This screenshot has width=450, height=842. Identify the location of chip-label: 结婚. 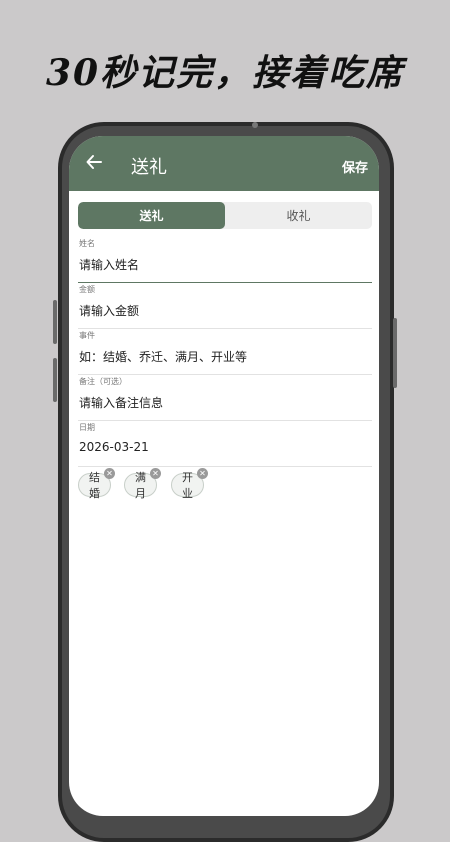
(94, 485).